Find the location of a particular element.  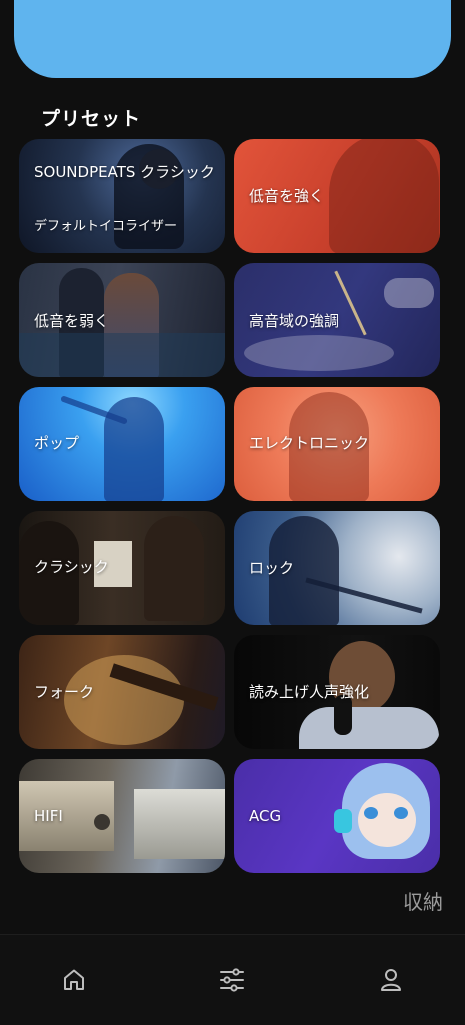

preset-label: HIFI is located at coordinates (48, 816).